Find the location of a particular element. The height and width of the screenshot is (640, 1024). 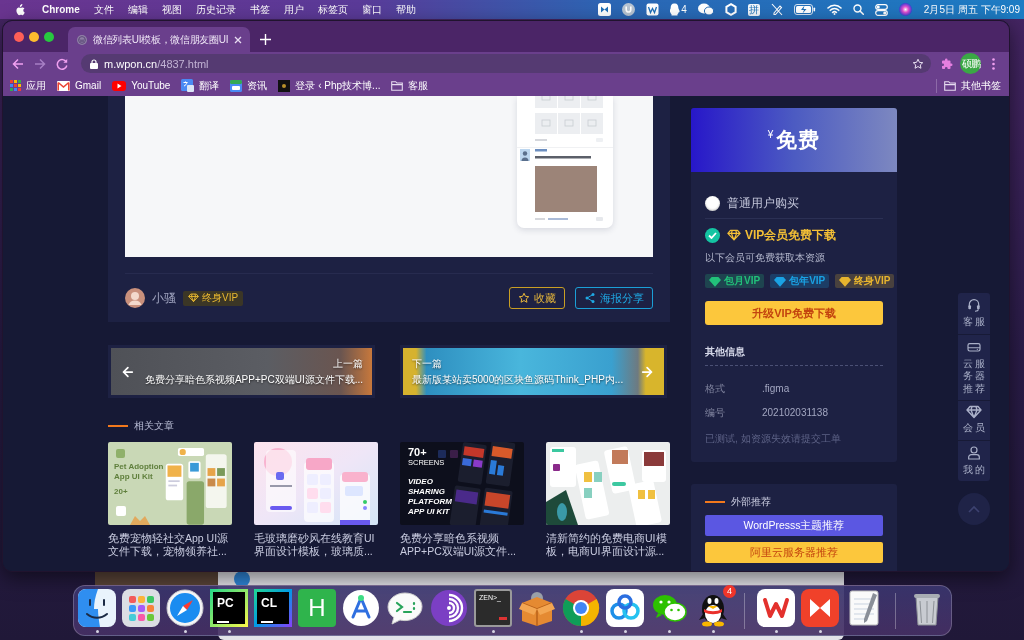

letter-tile-icon: PC is located at coordinates (229, 608).